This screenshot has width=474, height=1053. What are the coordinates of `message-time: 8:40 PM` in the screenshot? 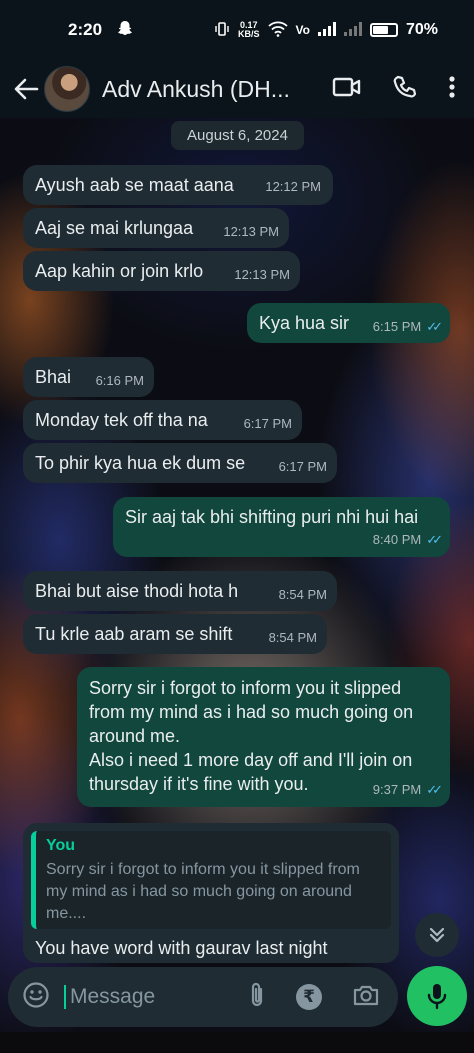 It's located at (397, 539).